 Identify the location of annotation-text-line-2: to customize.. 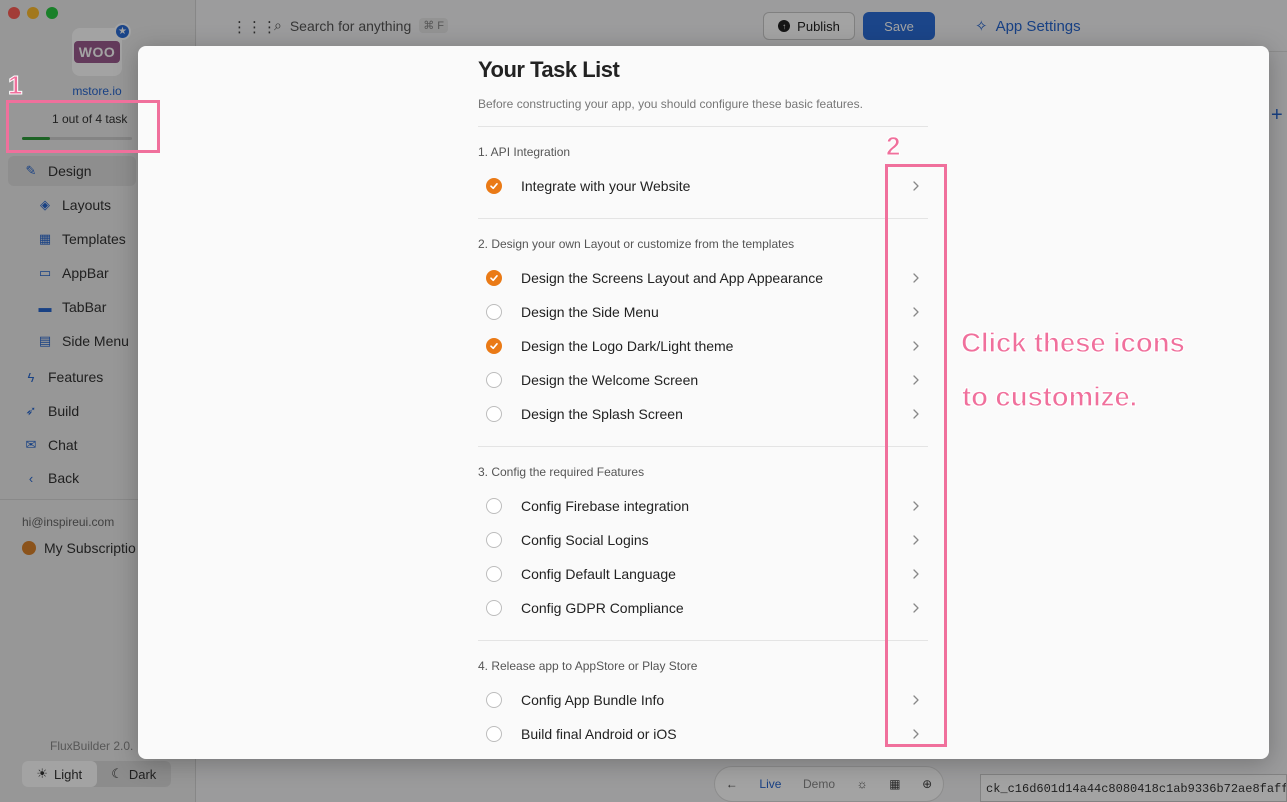
(1049, 396).